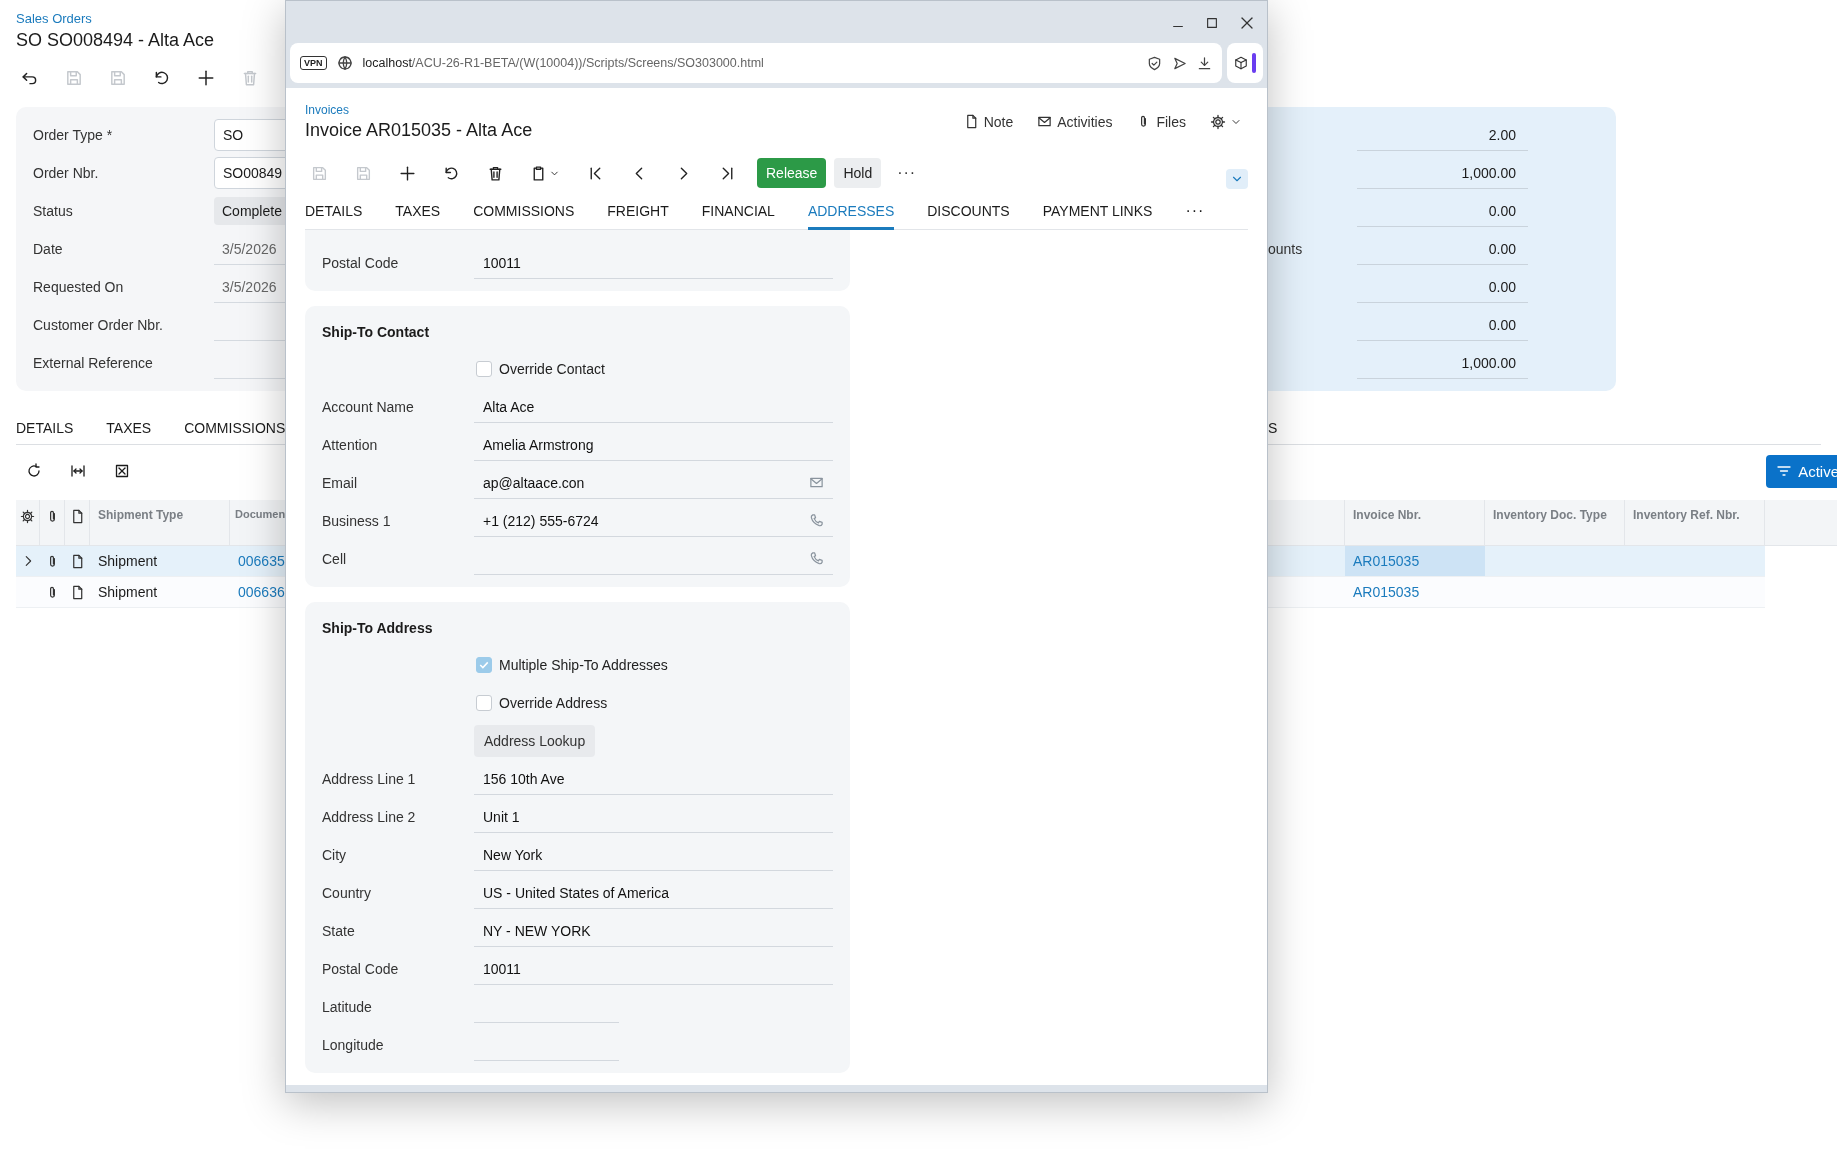  What do you see at coordinates (353, 1045) in the screenshot?
I see `field-label: Longitude` at bounding box center [353, 1045].